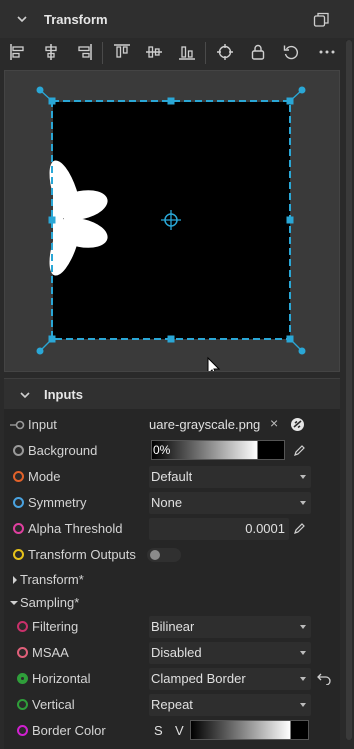 Image resolution: width=354 pixels, height=749 pixels. What do you see at coordinates (55, 626) in the screenshot?
I see `filtering-label: Filtering` at bounding box center [55, 626].